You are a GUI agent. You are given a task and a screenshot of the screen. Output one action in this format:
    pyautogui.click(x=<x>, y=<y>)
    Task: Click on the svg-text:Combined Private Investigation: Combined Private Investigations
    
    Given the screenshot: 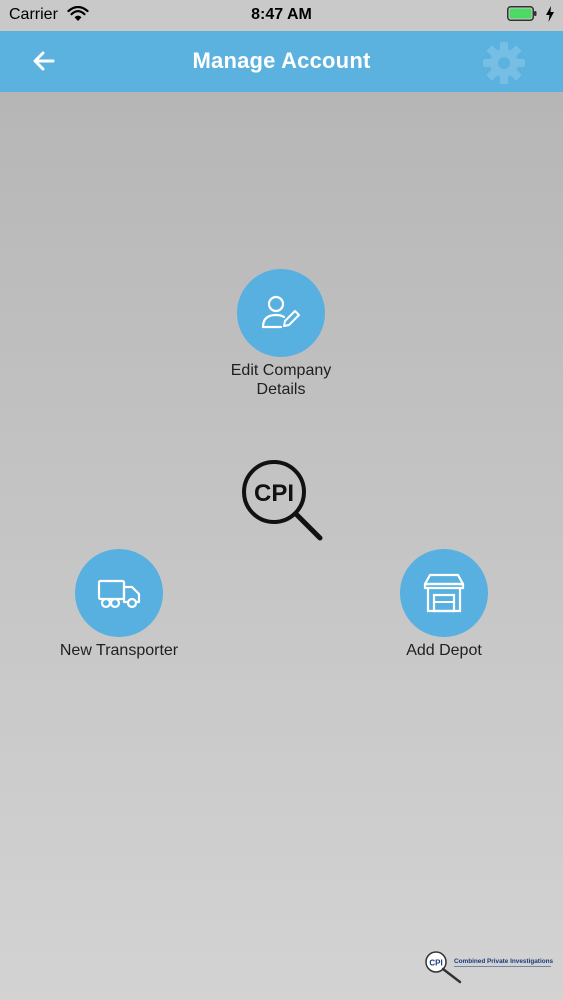 What is the action you would take?
    pyautogui.click(x=504, y=961)
    